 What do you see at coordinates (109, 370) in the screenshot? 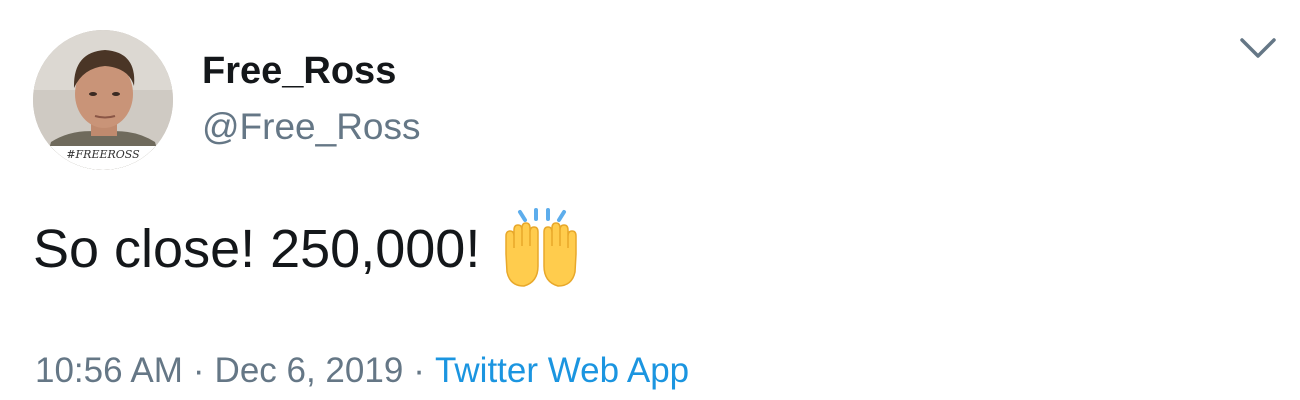
I see `tweet-time: 10:56 AM` at bounding box center [109, 370].